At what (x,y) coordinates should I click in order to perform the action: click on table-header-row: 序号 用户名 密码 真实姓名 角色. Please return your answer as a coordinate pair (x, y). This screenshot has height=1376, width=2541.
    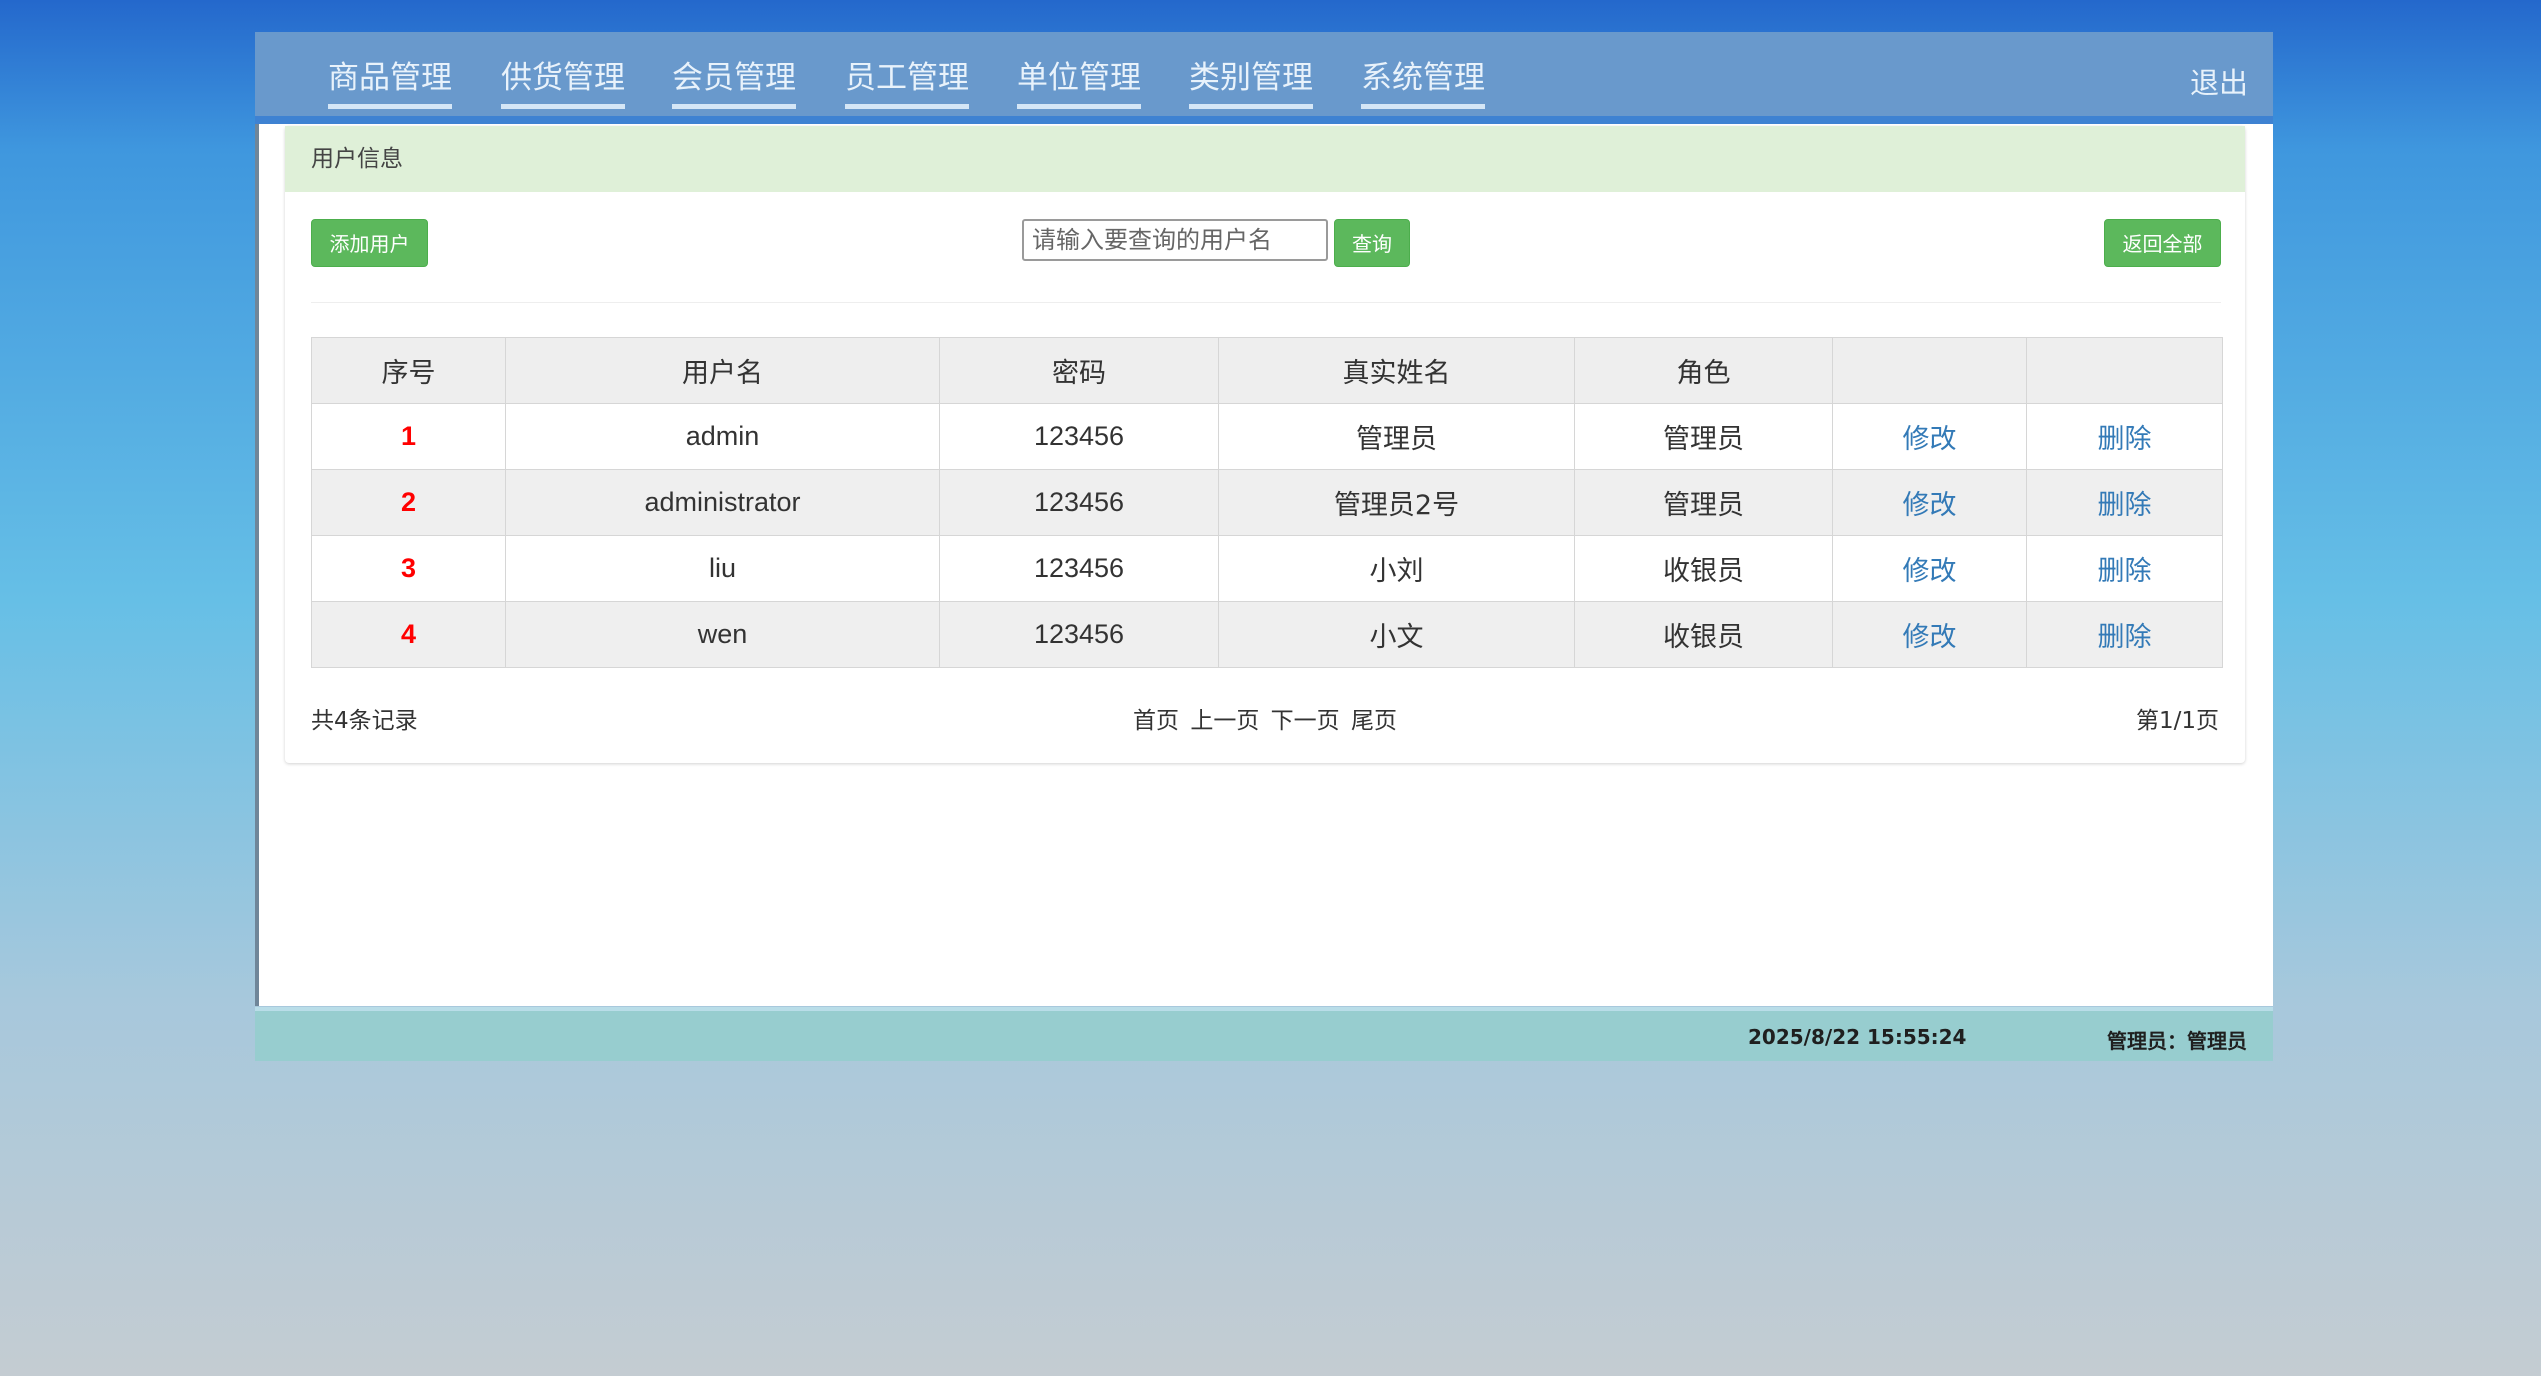
    Looking at the image, I should click on (1267, 370).